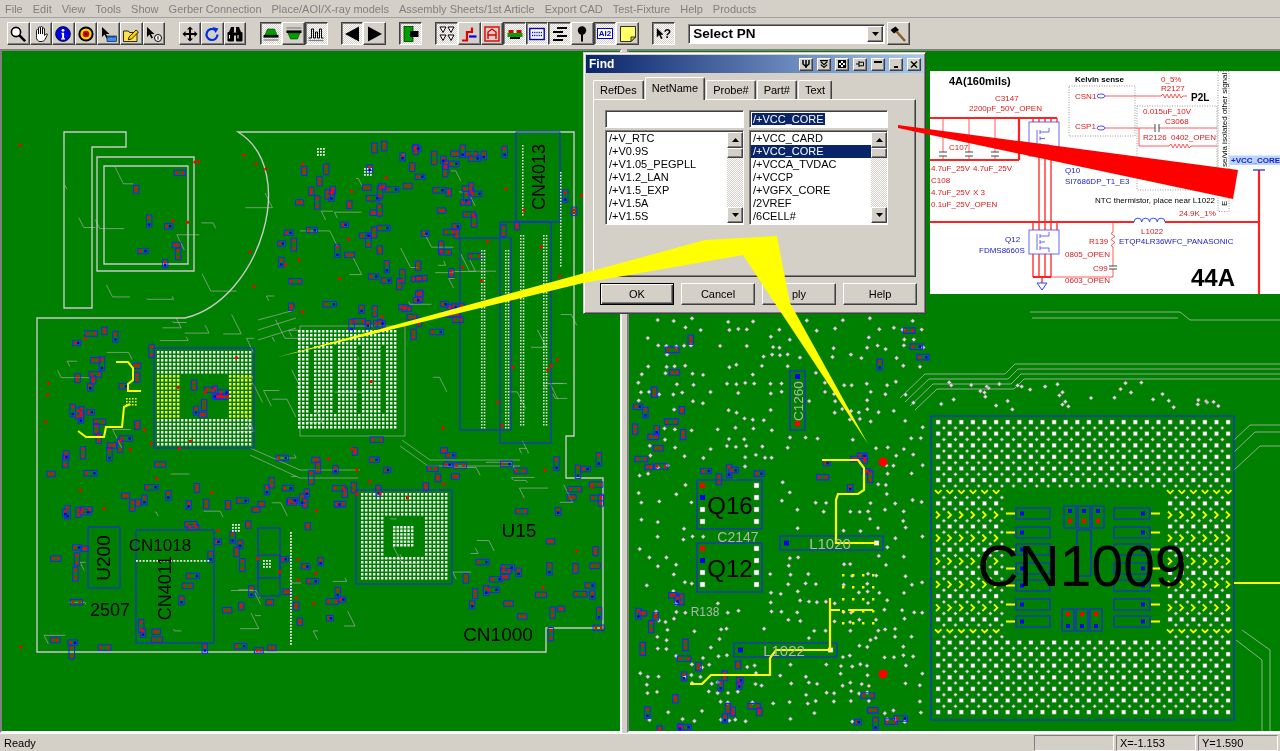 Image resolution: width=1280 pixels, height=751 pixels. I want to click on schematic-label: Q10, so click(1073, 170).